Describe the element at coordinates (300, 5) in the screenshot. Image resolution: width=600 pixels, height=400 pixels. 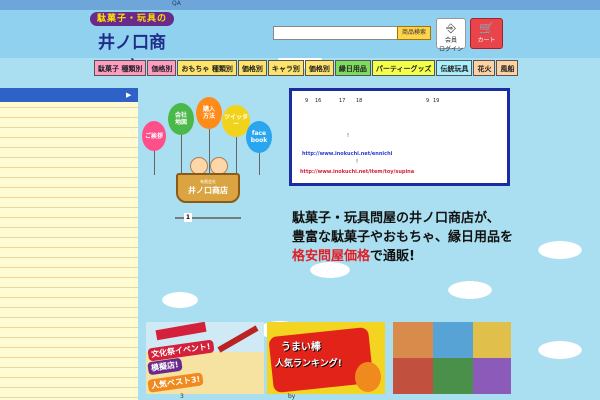
I see `top-strip` at that location.